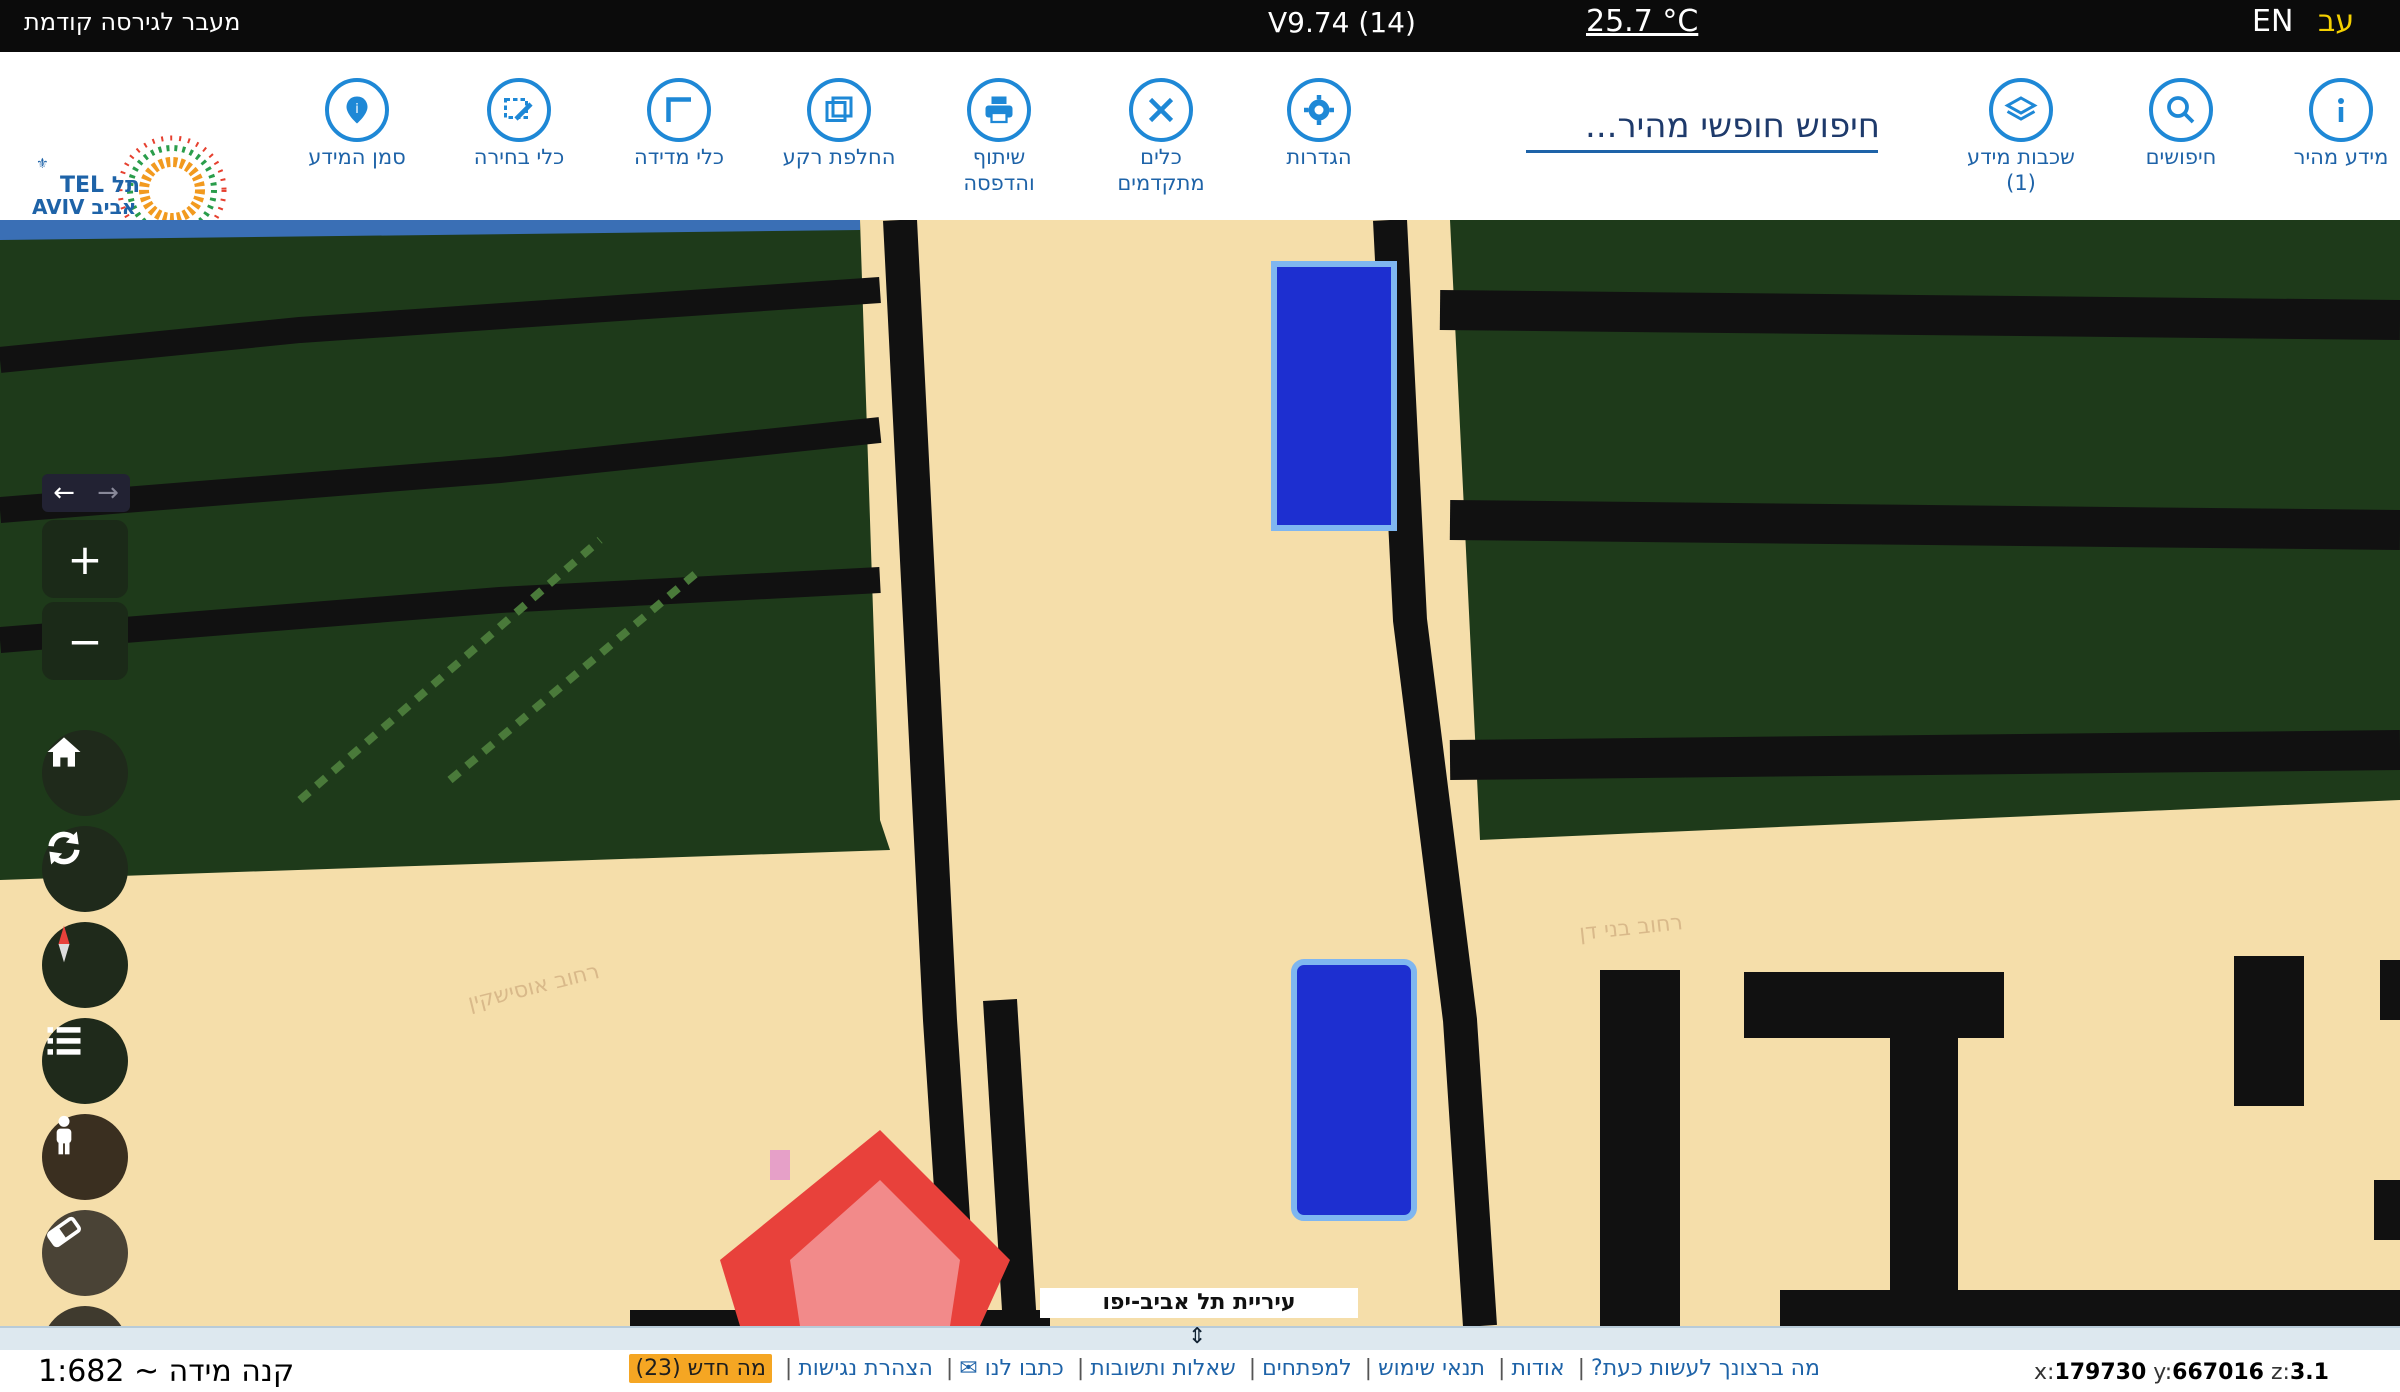  What do you see at coordinates (865, 1368) in the screenshot?
I see `footer-link-accessibility: הצהרת נגישות` at bounding box center [865, 1368].